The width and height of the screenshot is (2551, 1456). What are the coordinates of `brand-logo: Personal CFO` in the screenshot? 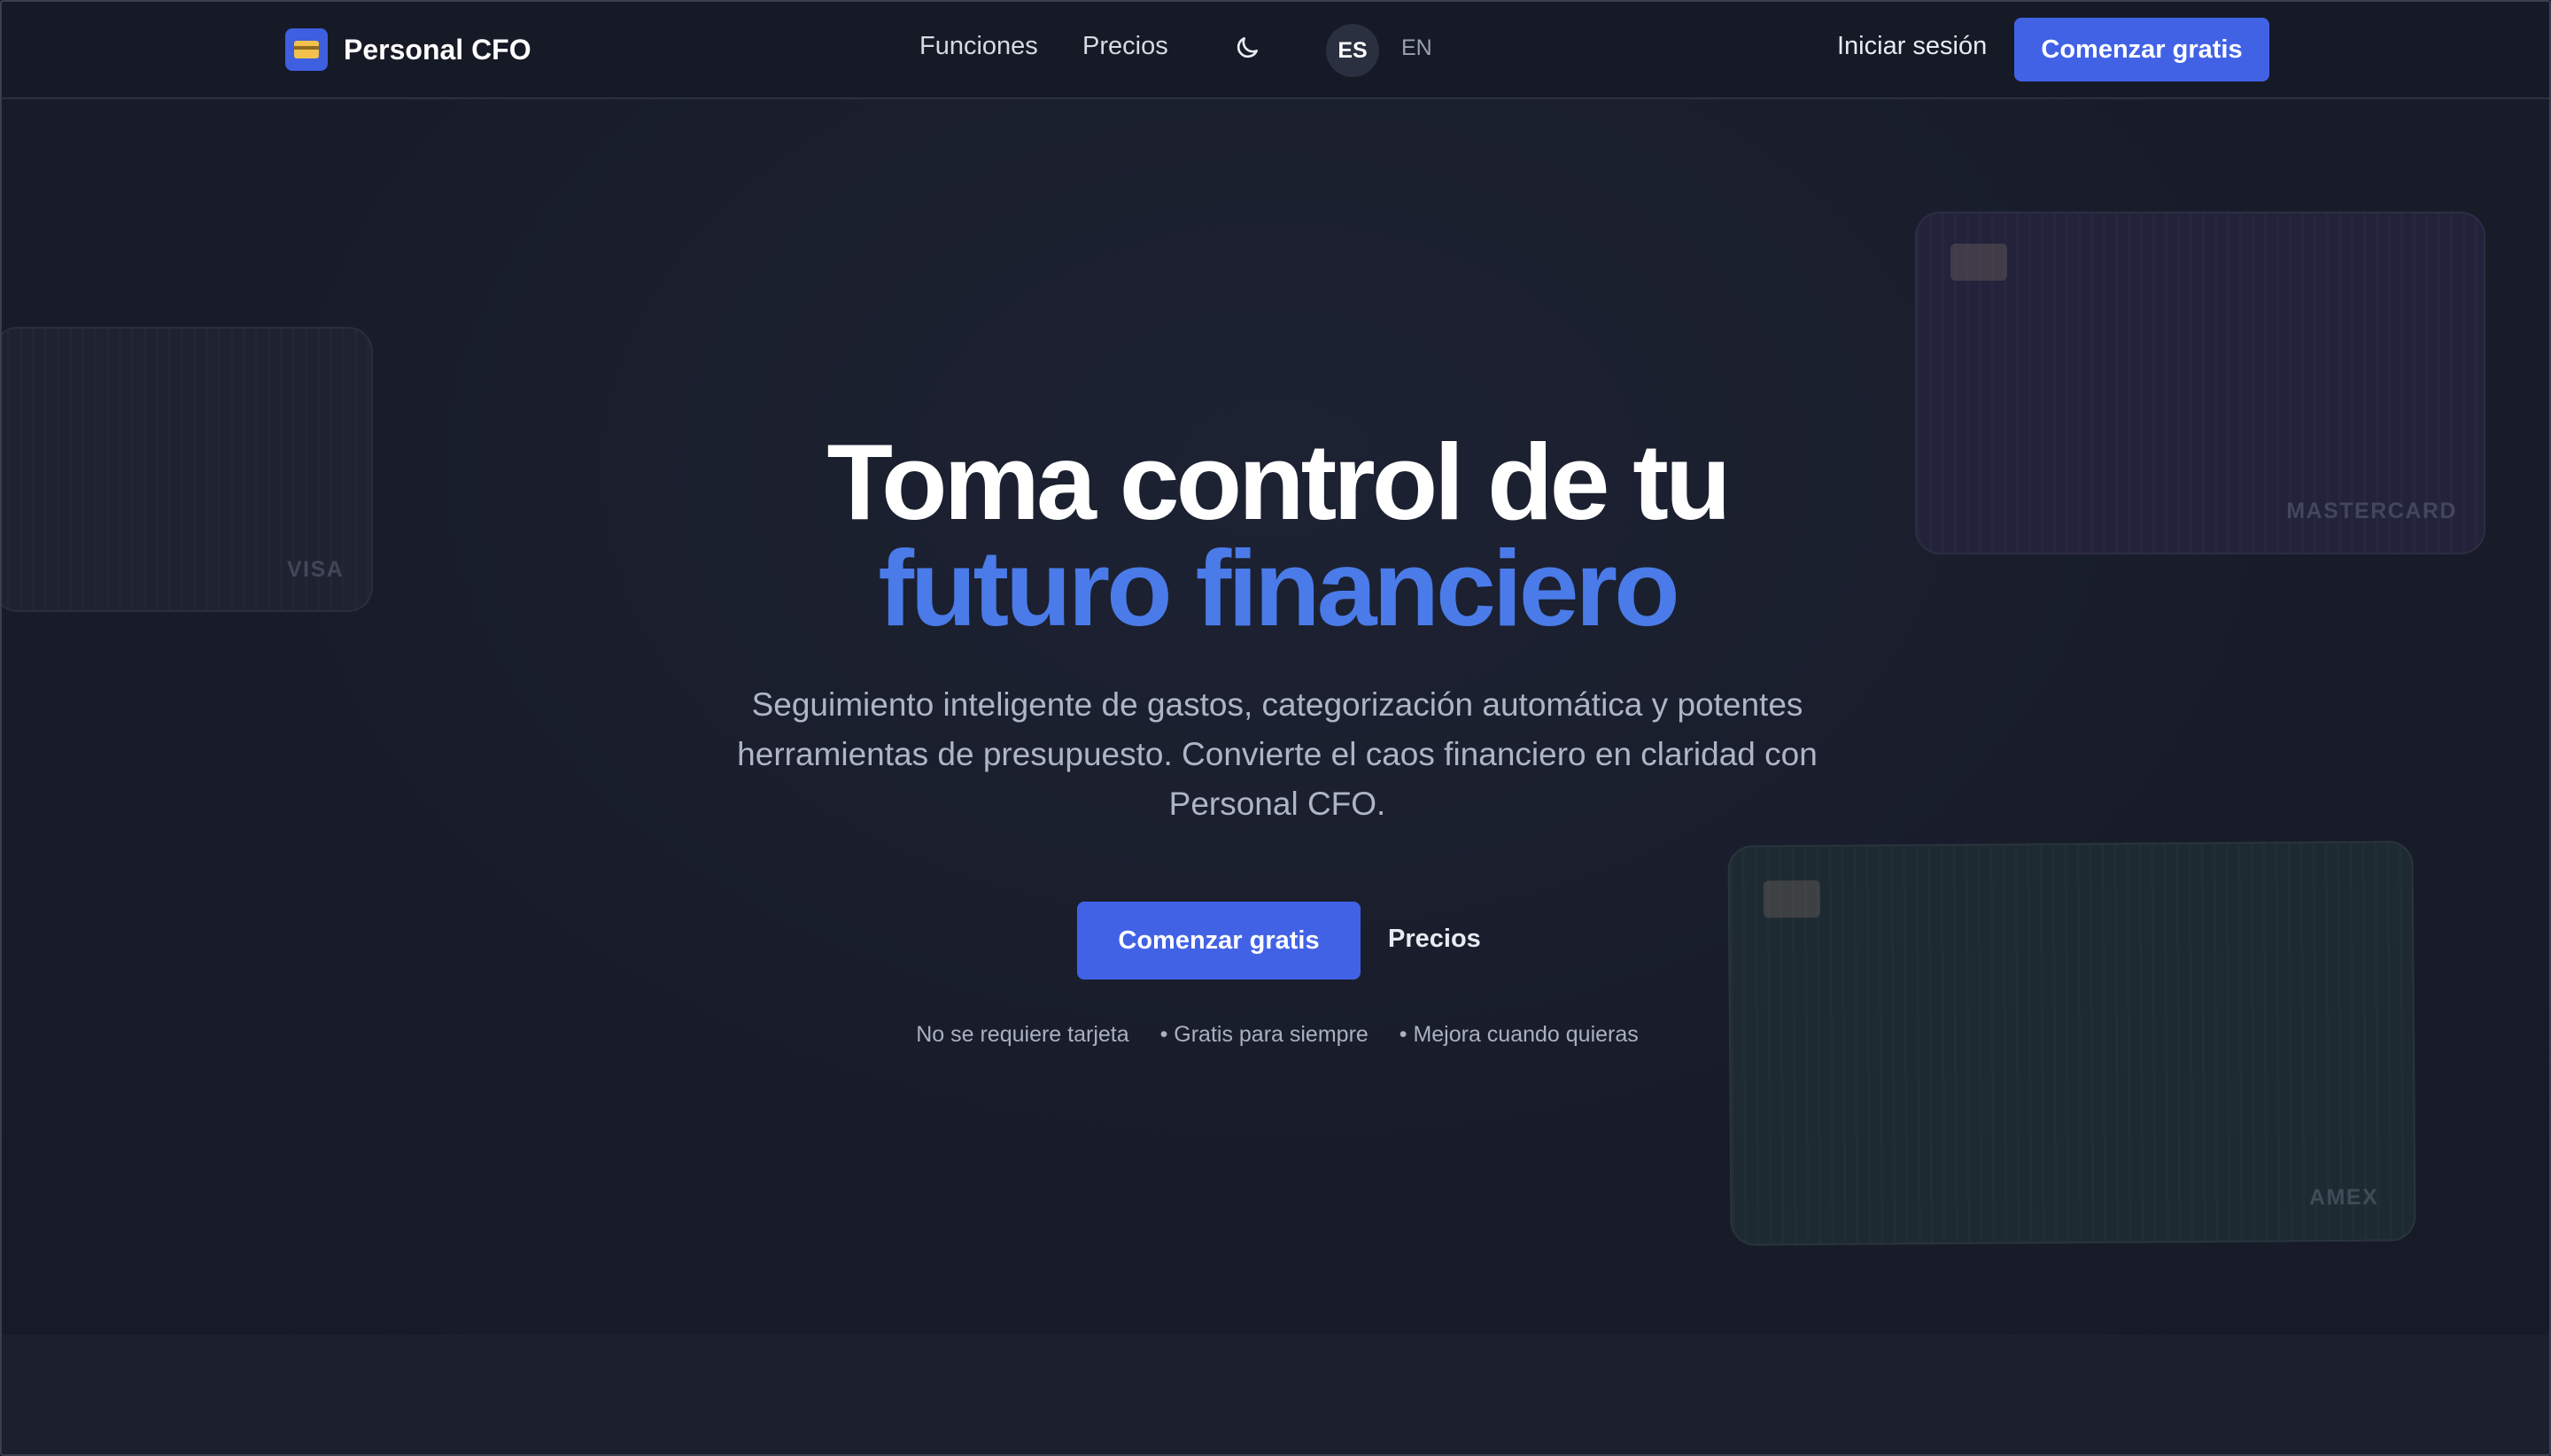 It's located at (408, 49).